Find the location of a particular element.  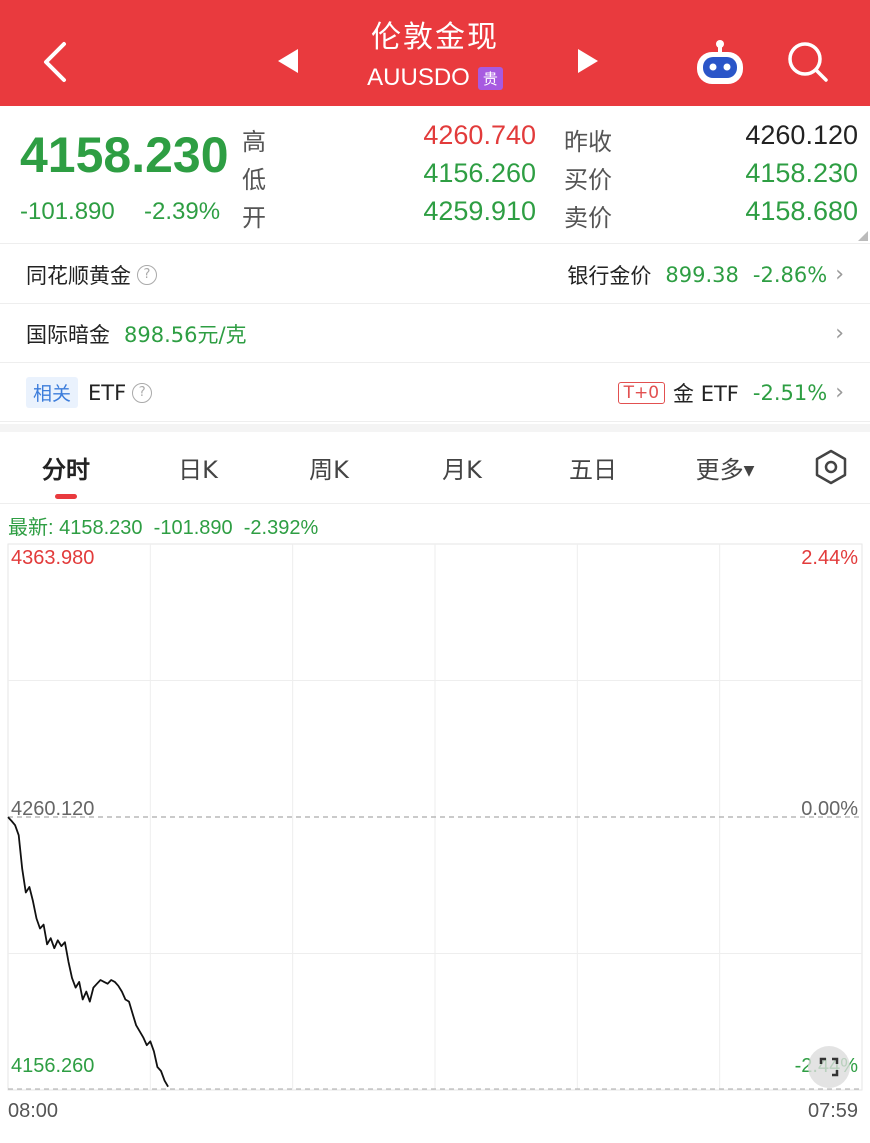

search-icon is located at coordinates (808, 62).